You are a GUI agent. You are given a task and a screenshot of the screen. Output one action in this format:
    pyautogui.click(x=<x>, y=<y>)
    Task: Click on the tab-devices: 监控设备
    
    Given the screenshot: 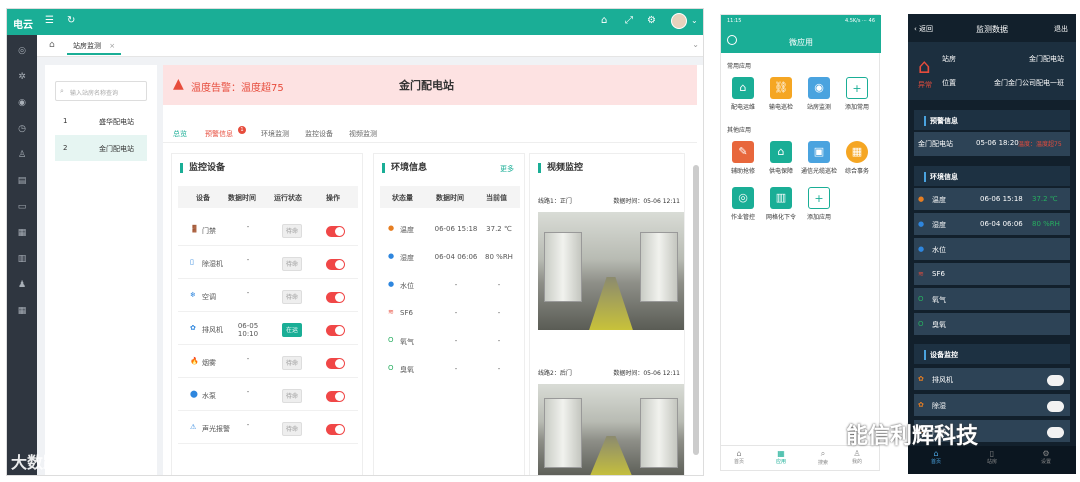 What is the action you would take?
    pyautogui.click(x=319, y=134)
    